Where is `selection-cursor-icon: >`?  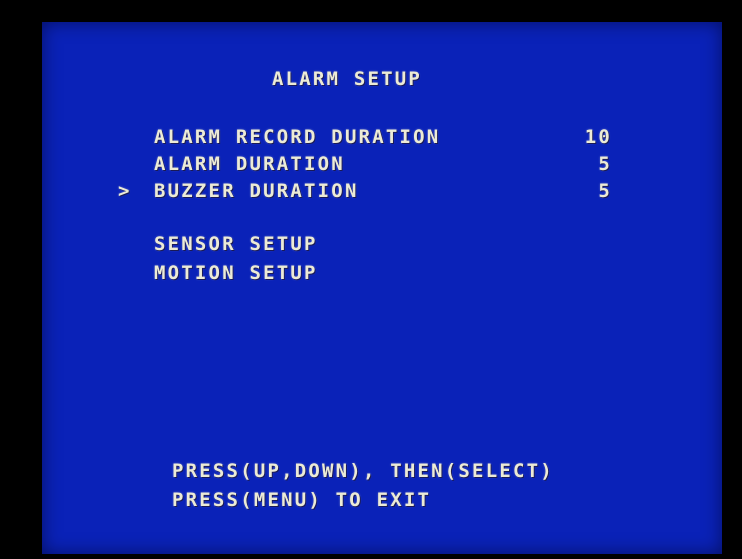 selection-cursor-icon: > is located at coordinates (125, 191).